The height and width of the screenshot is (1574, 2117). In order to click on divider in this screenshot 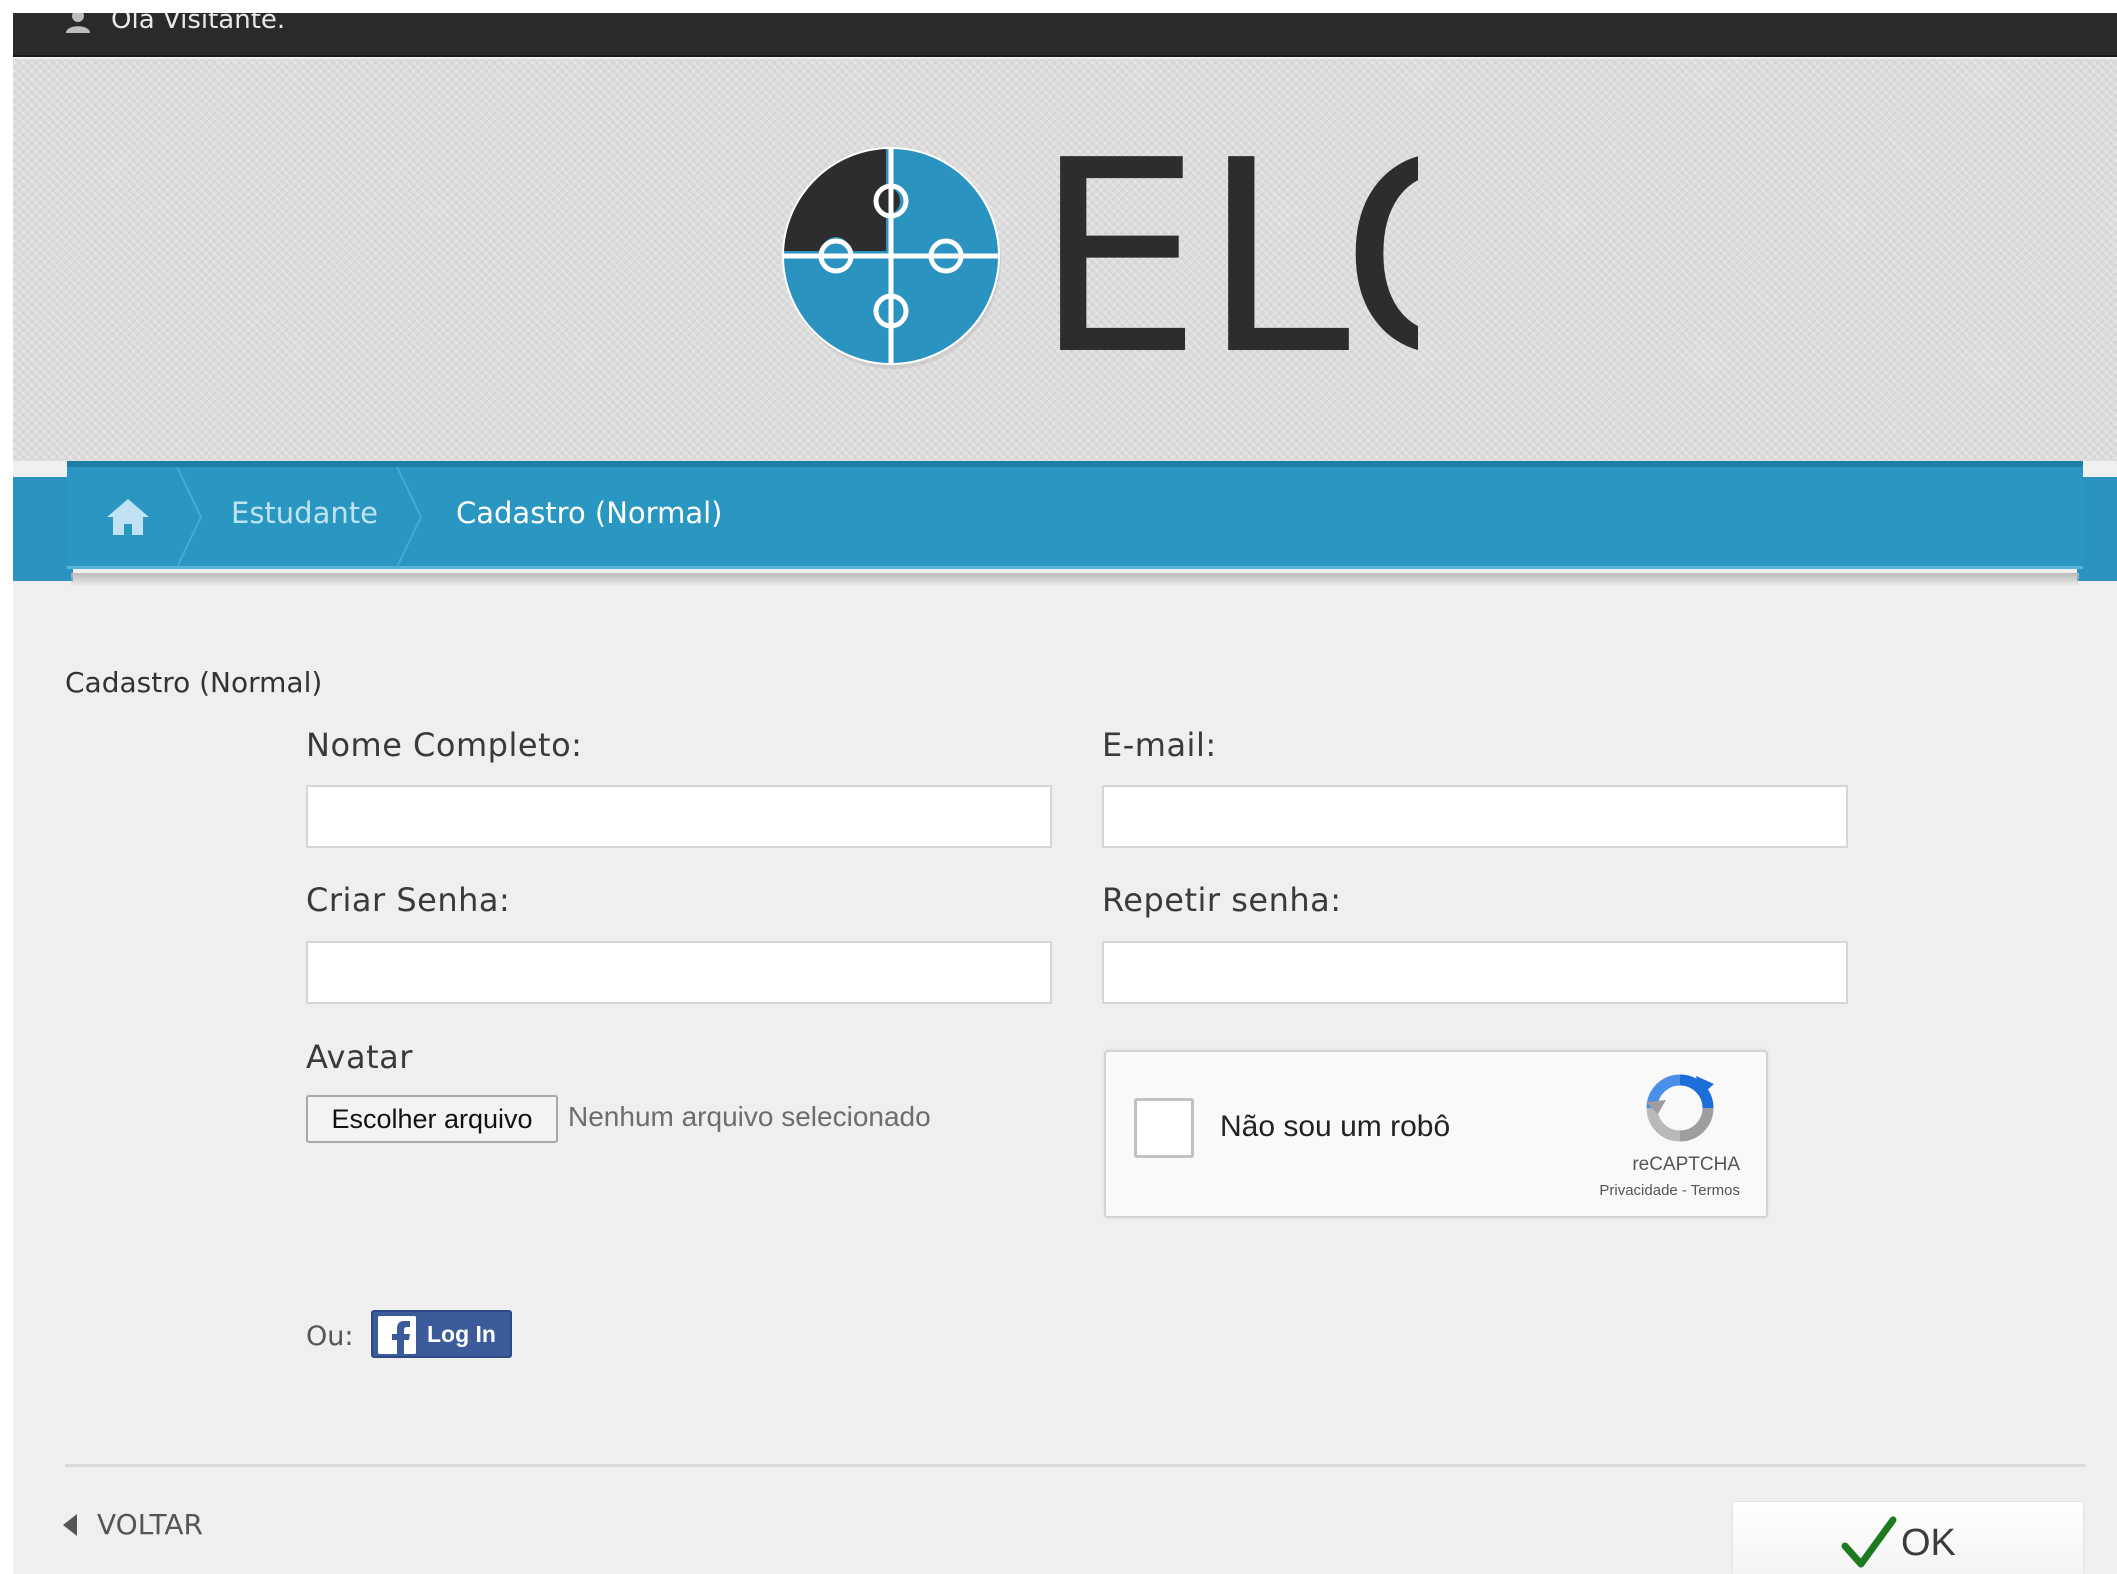, I will do `click(1075, 1465)`.